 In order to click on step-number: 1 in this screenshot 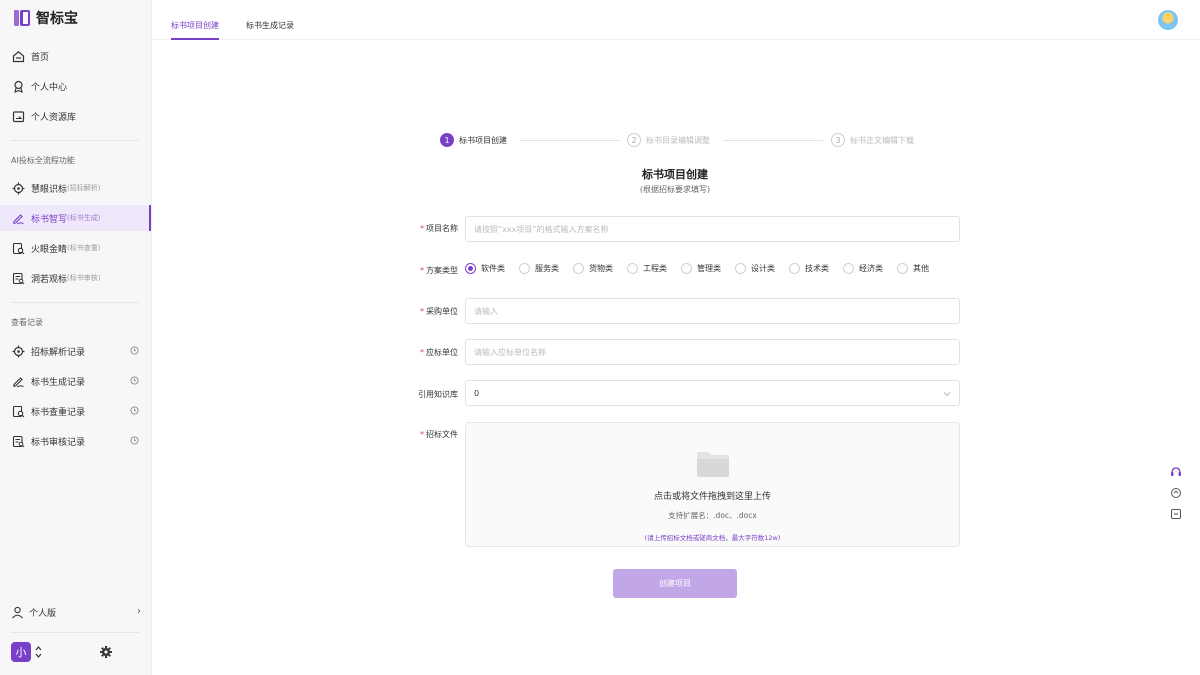, I will do `click(447, 140)`.